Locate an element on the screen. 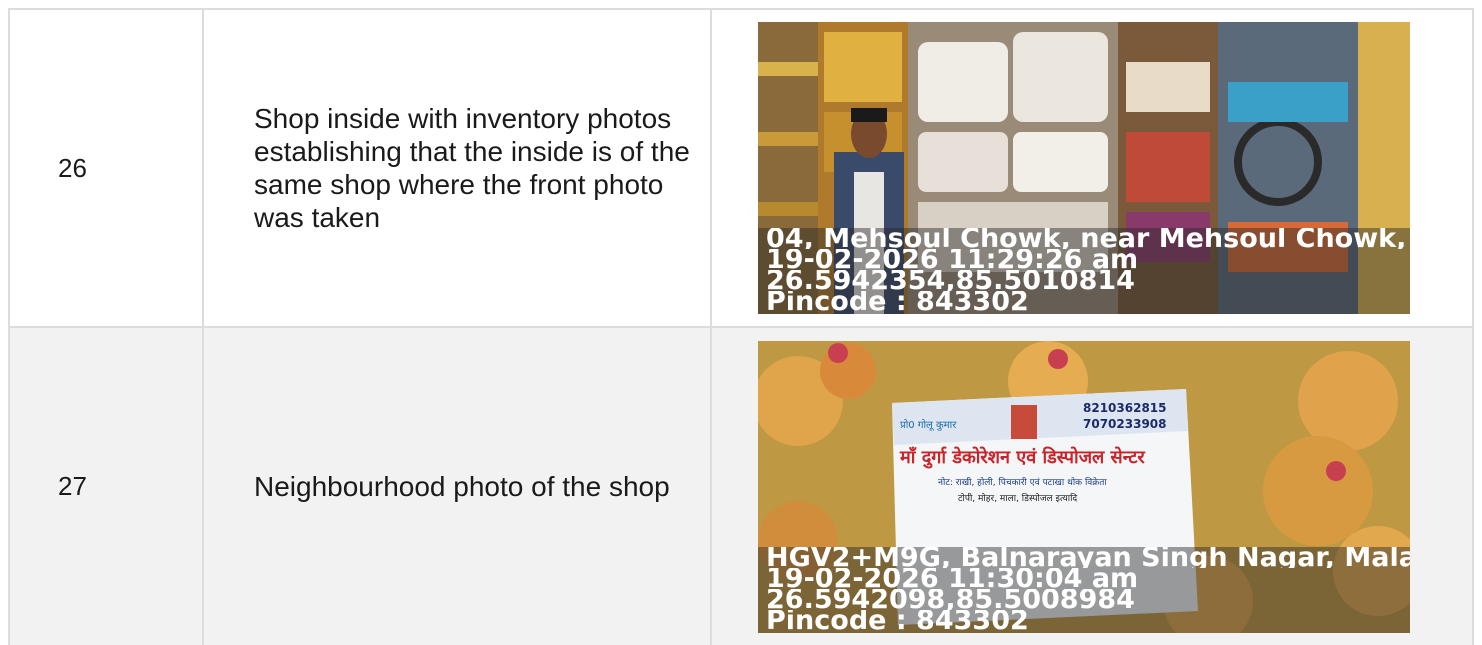 This screenshot has width=1482, height=645. stamp-coordinates: 26.5942098,85.5008984 is located at coordinates (950, 599).